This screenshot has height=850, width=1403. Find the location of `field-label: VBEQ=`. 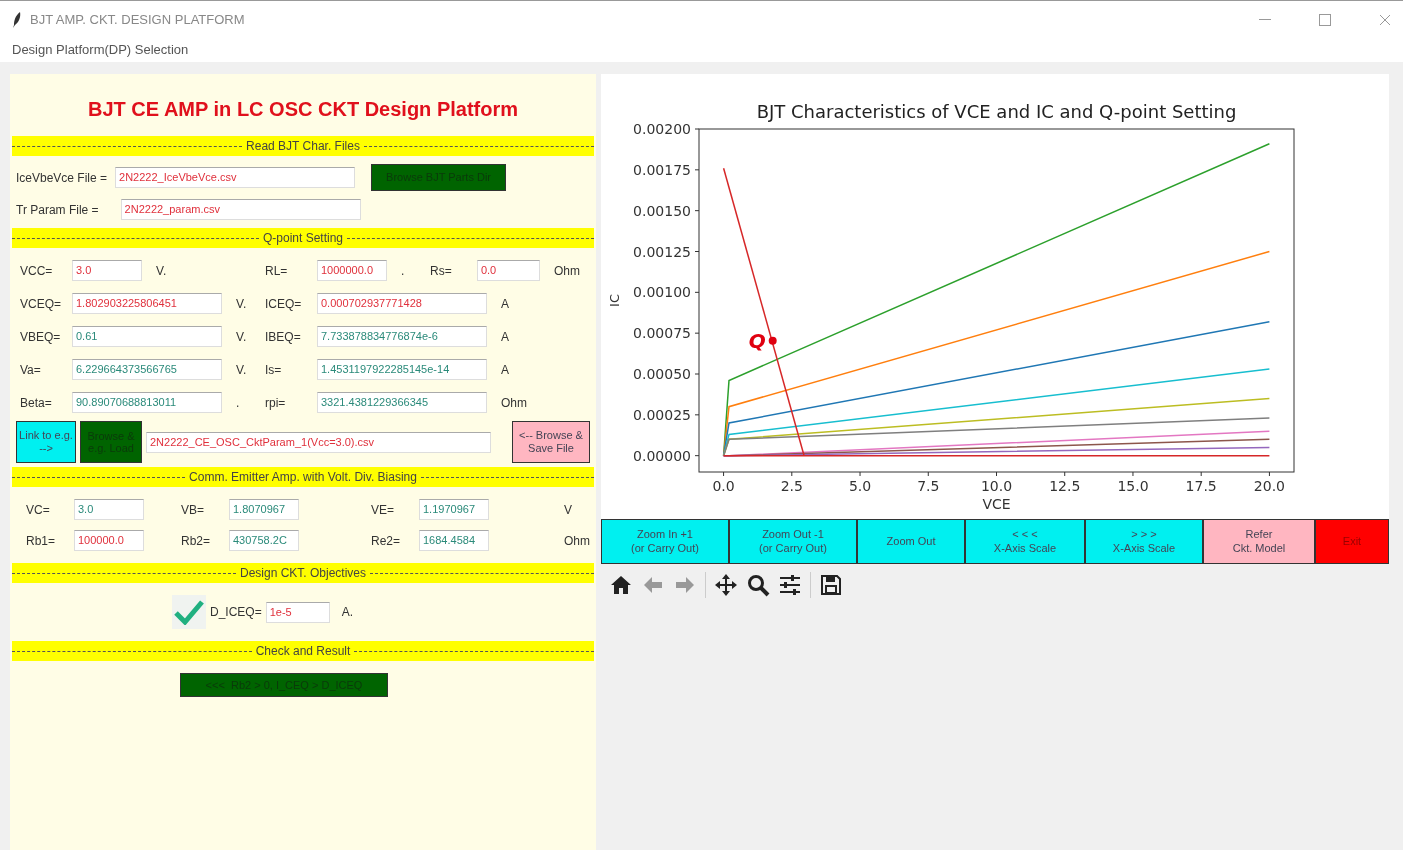

field-label: VBEQ= is located at coordinates (41, 337).